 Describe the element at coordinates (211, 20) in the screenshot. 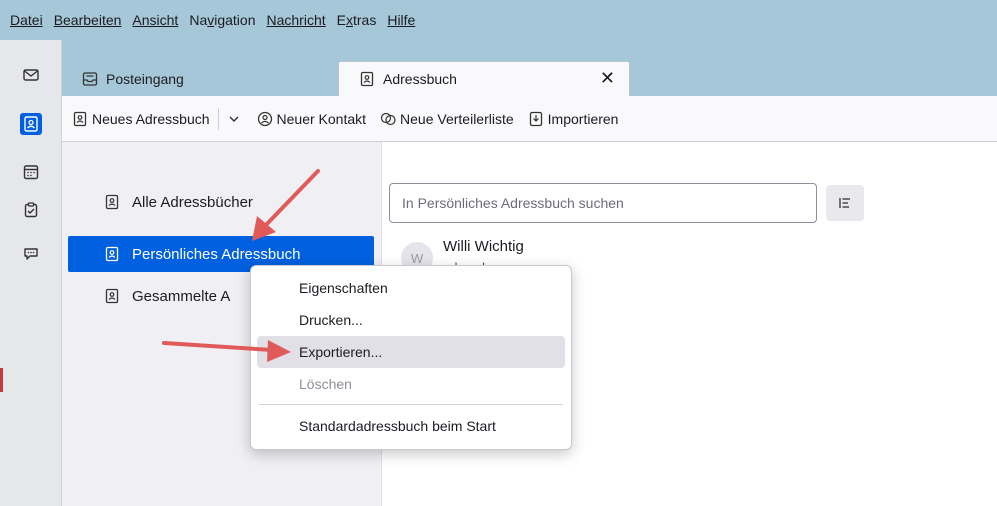

I see `access-key: v` at that location.